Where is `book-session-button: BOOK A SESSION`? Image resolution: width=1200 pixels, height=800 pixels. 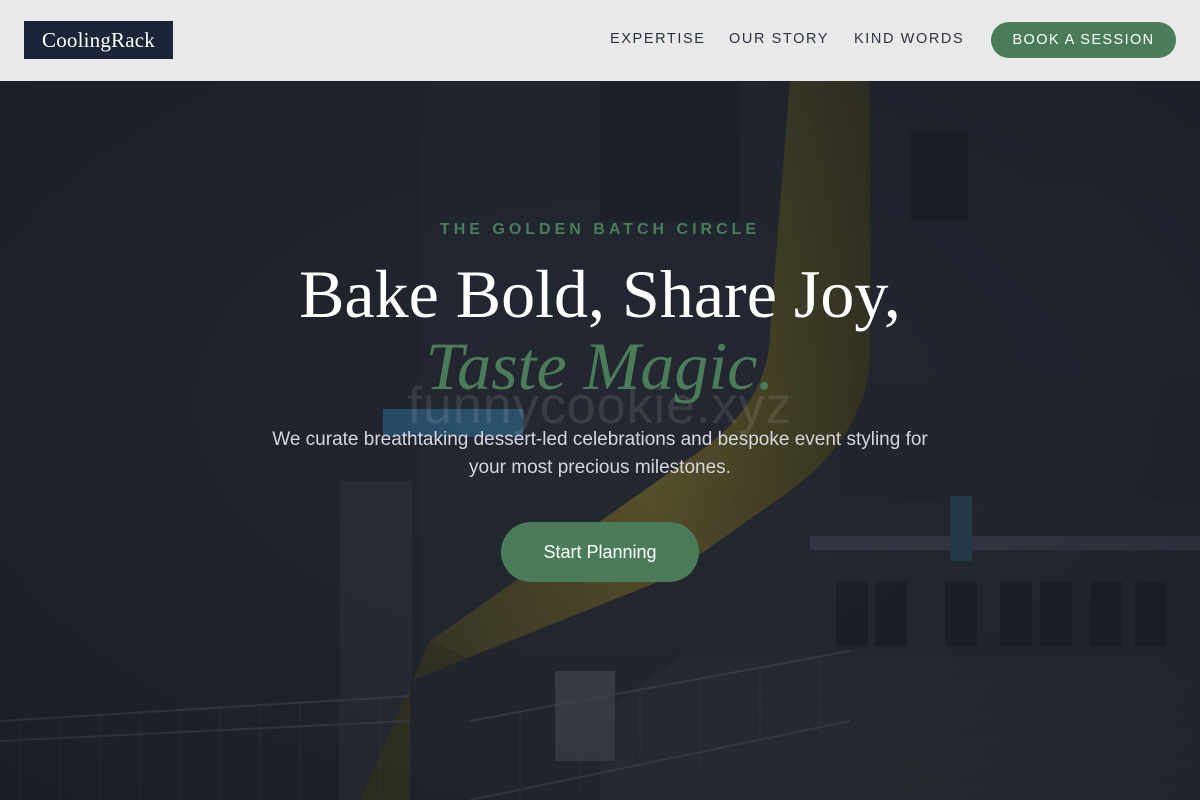 book-session-button: BOOK A SESSION is located at coordinates (1083, 40).